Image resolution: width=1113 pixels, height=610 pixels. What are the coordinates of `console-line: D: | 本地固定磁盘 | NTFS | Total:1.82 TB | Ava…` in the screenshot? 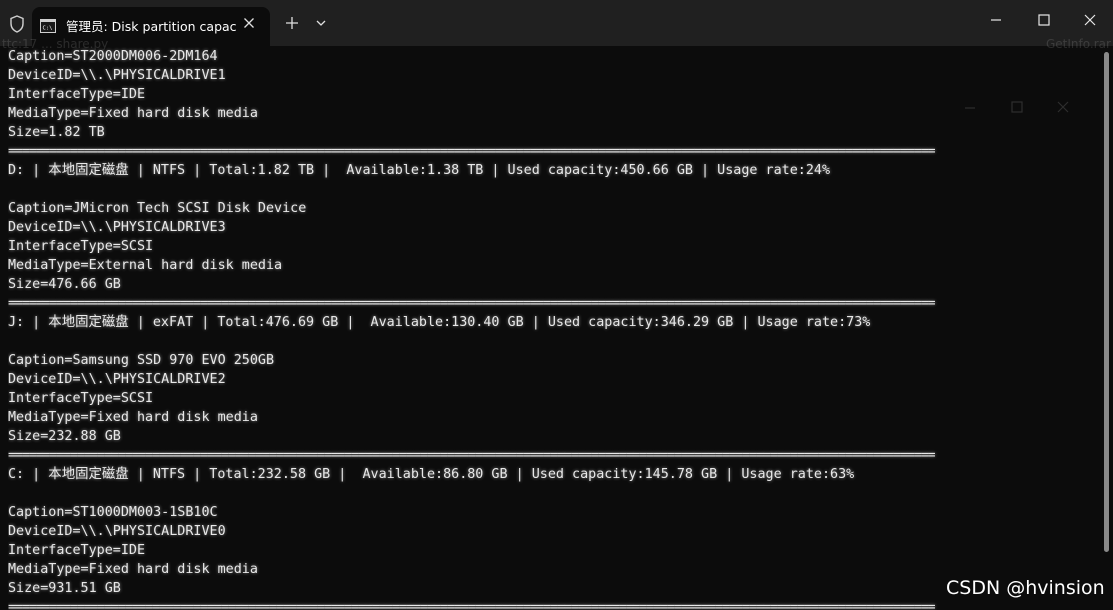 It's located at (419, 170).